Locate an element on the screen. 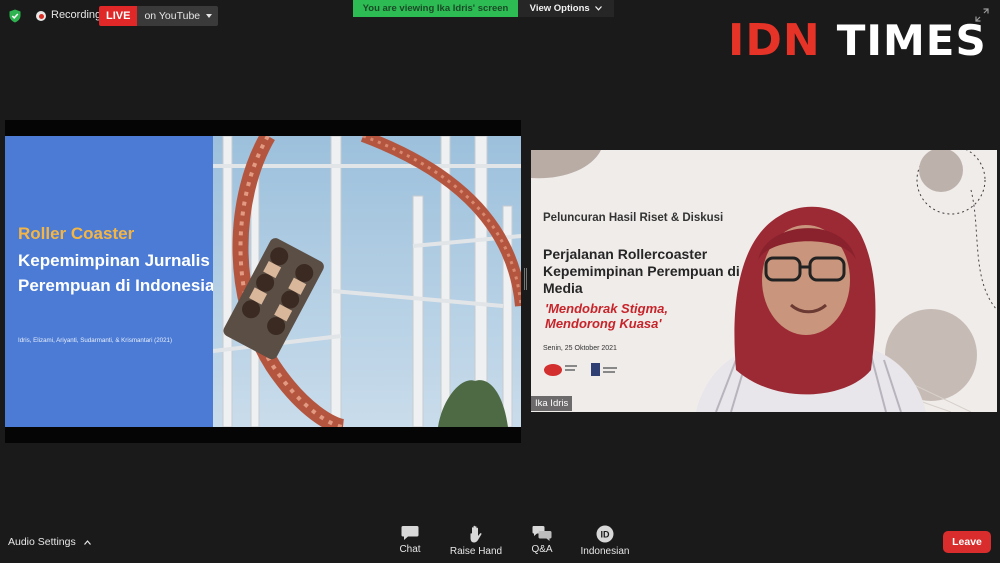  view-options-button: View Options is located at coordinates (566, 8).